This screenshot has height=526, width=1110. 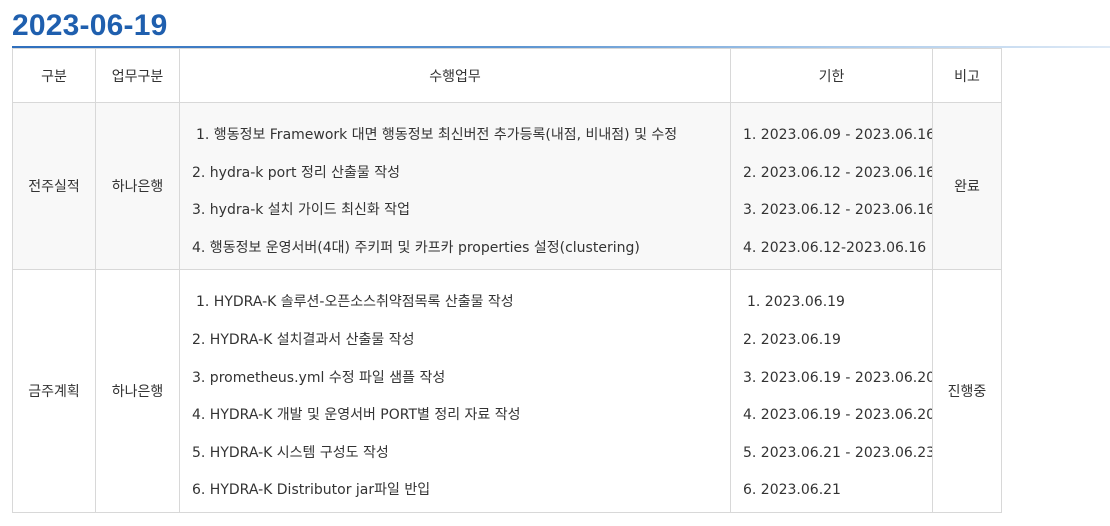 What do you see at coordinates (54, 186) in the screenshot?
I see `category-cell: 전주실적` at bounding box center [54, 186].